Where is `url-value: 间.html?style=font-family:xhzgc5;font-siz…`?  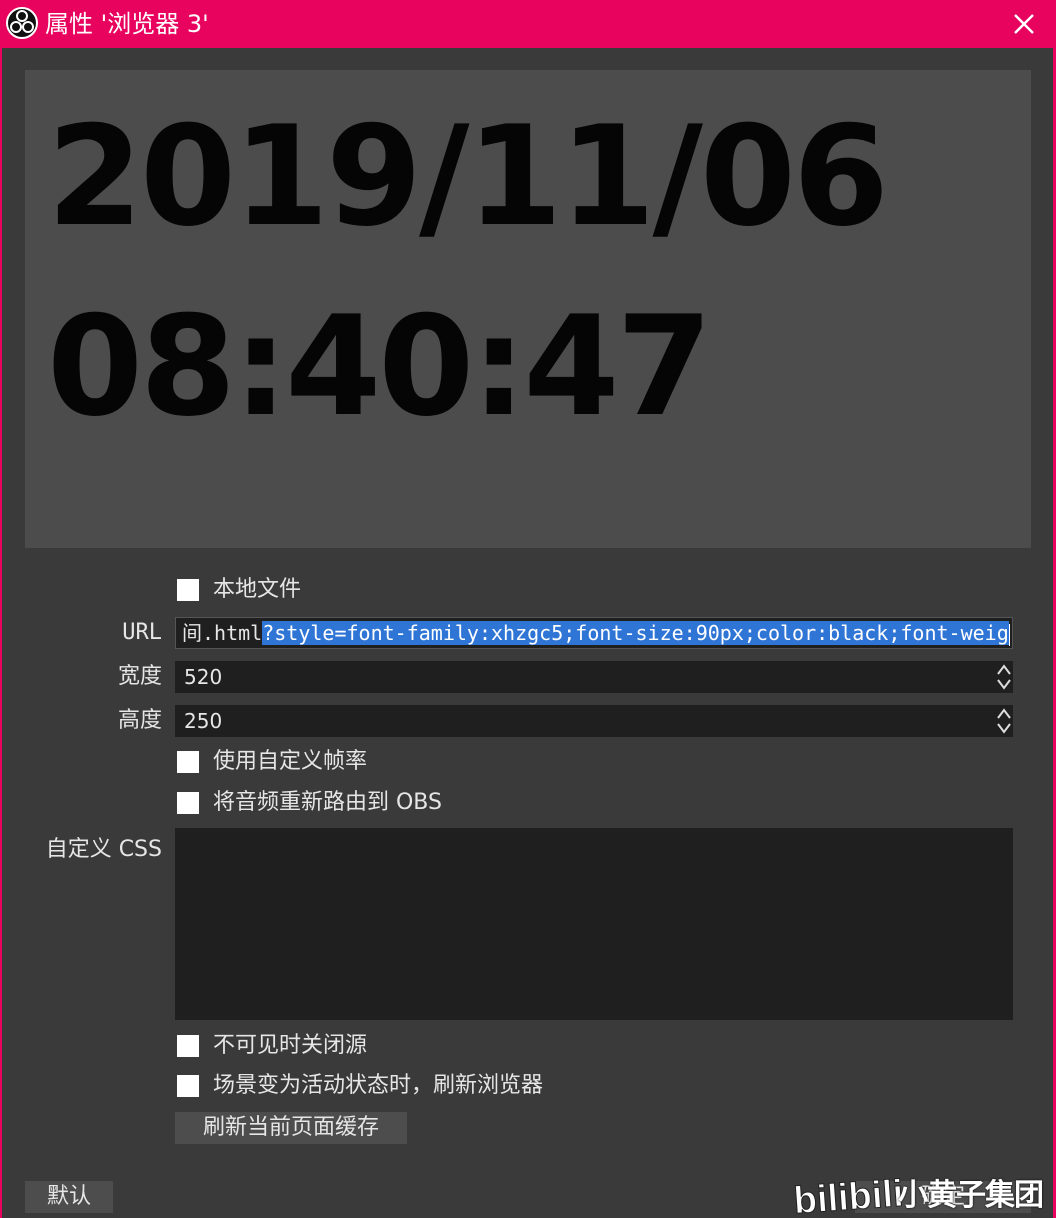 url-value: 间.html?style=font-family:xhzgc5;font-siz… is located at coordinates (596, 633).